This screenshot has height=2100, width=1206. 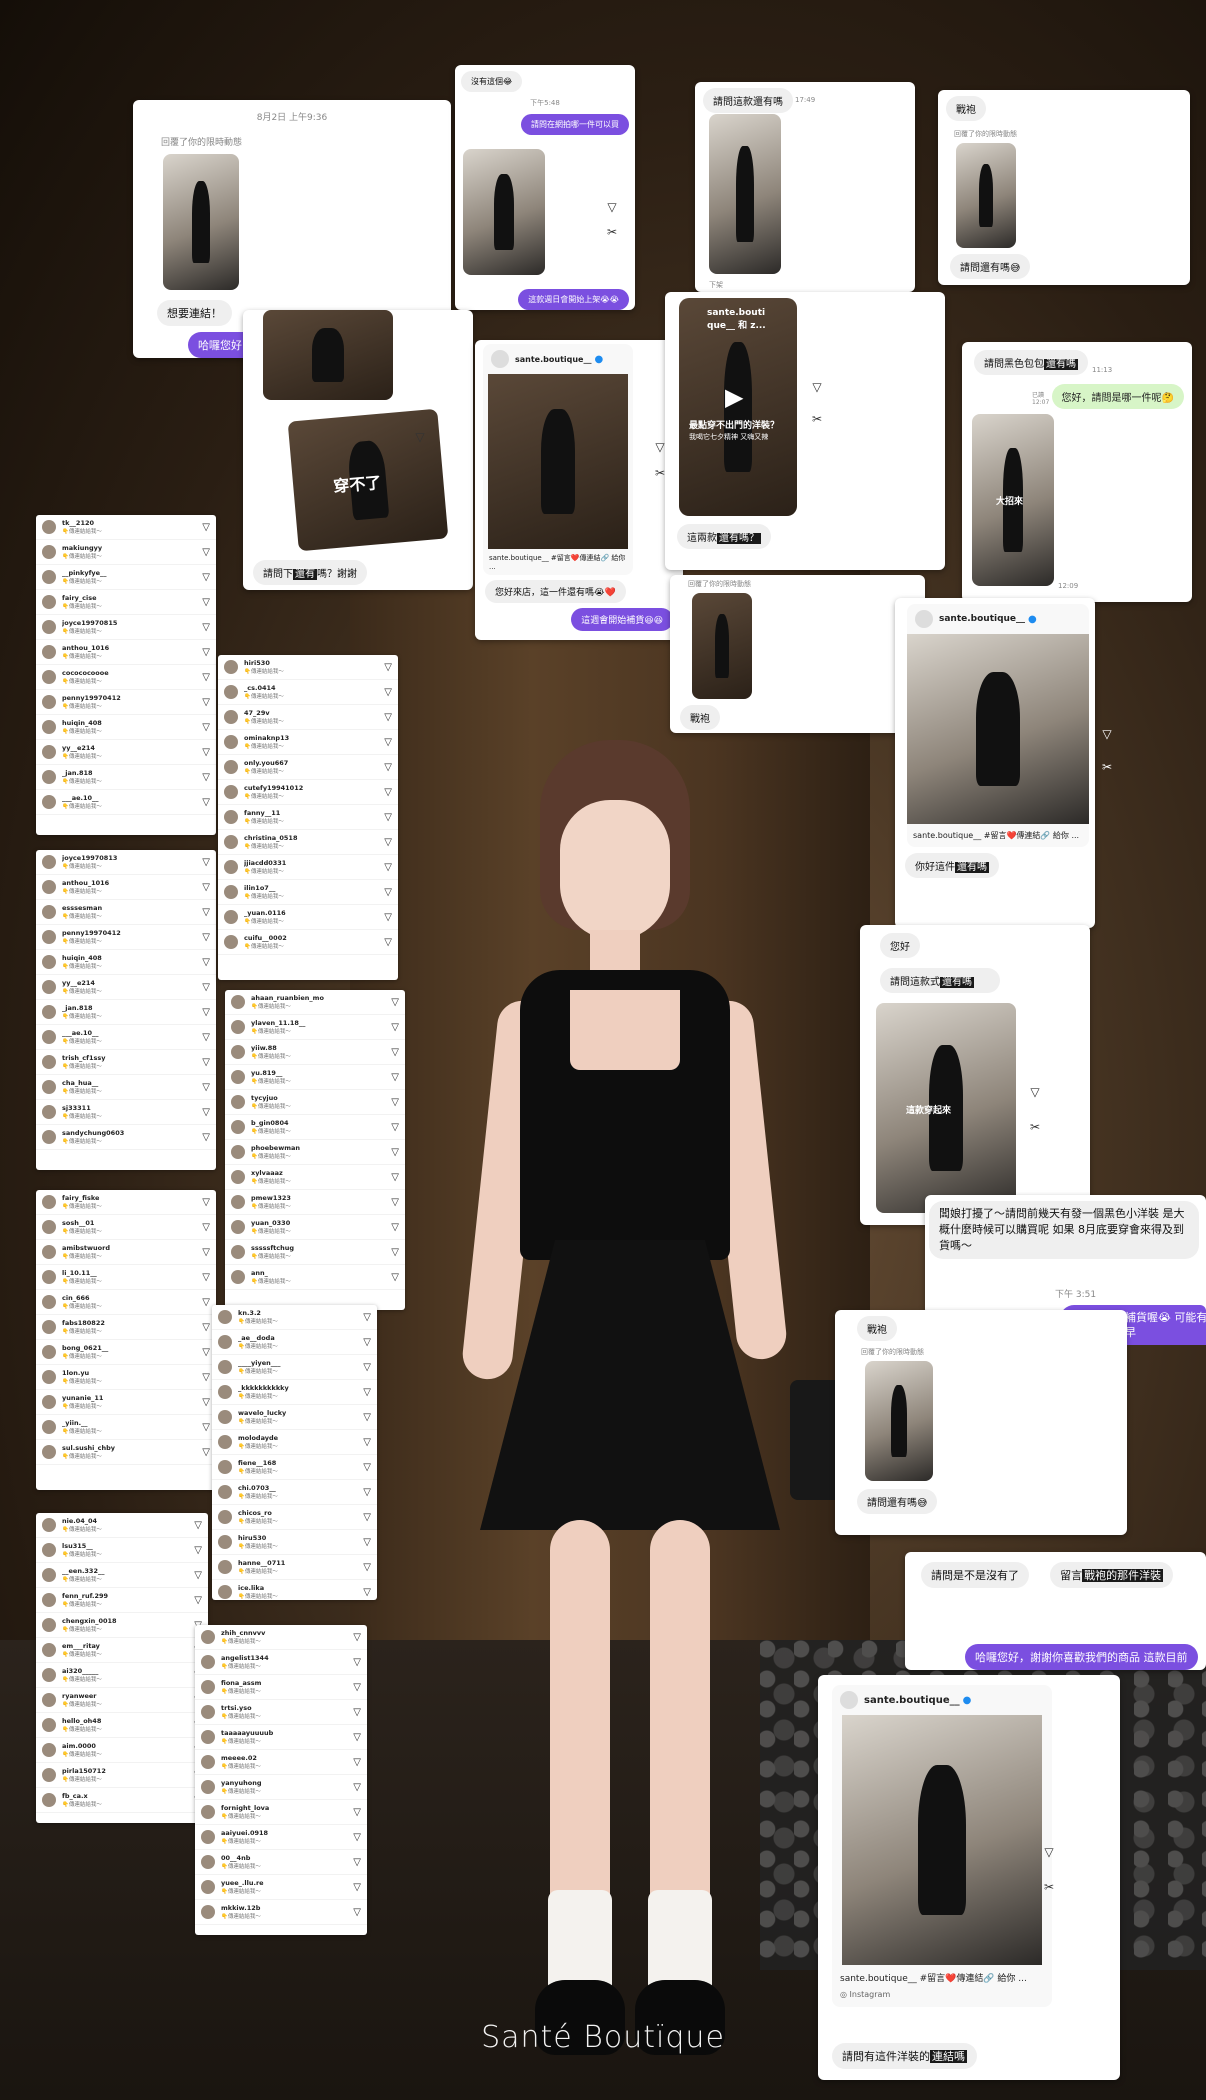 I want to click on comment-row: angelist1344 👇傳連結給我～ ▽, so click(x=281, y=1662).